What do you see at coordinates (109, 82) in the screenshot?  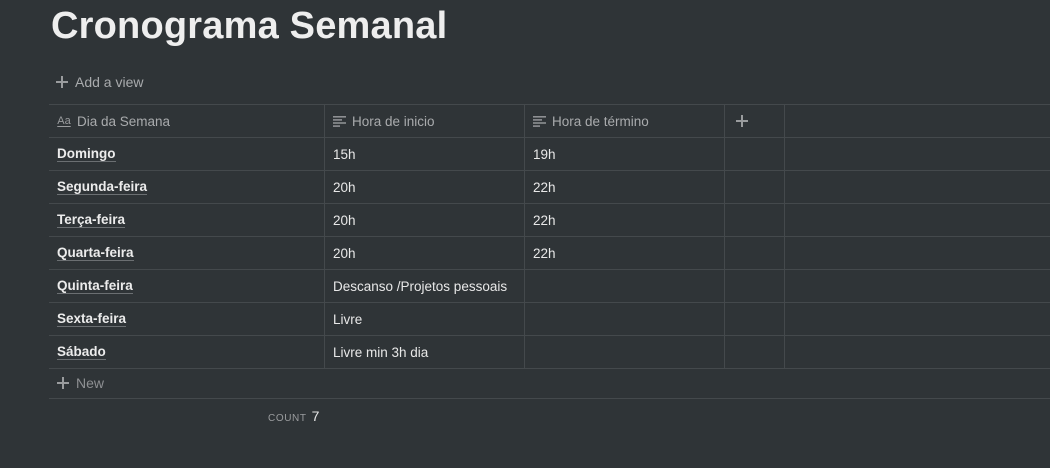 I see `add-view-label: Add a view` at bounding box center [109, 82].